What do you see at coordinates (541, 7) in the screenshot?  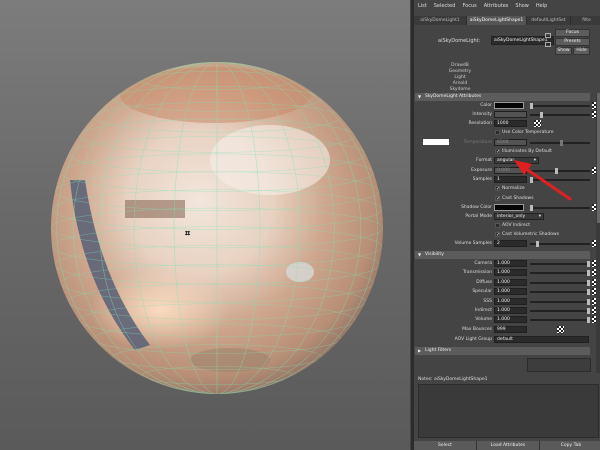 I see `menu-help: Help` at bounding box center [541, 7].